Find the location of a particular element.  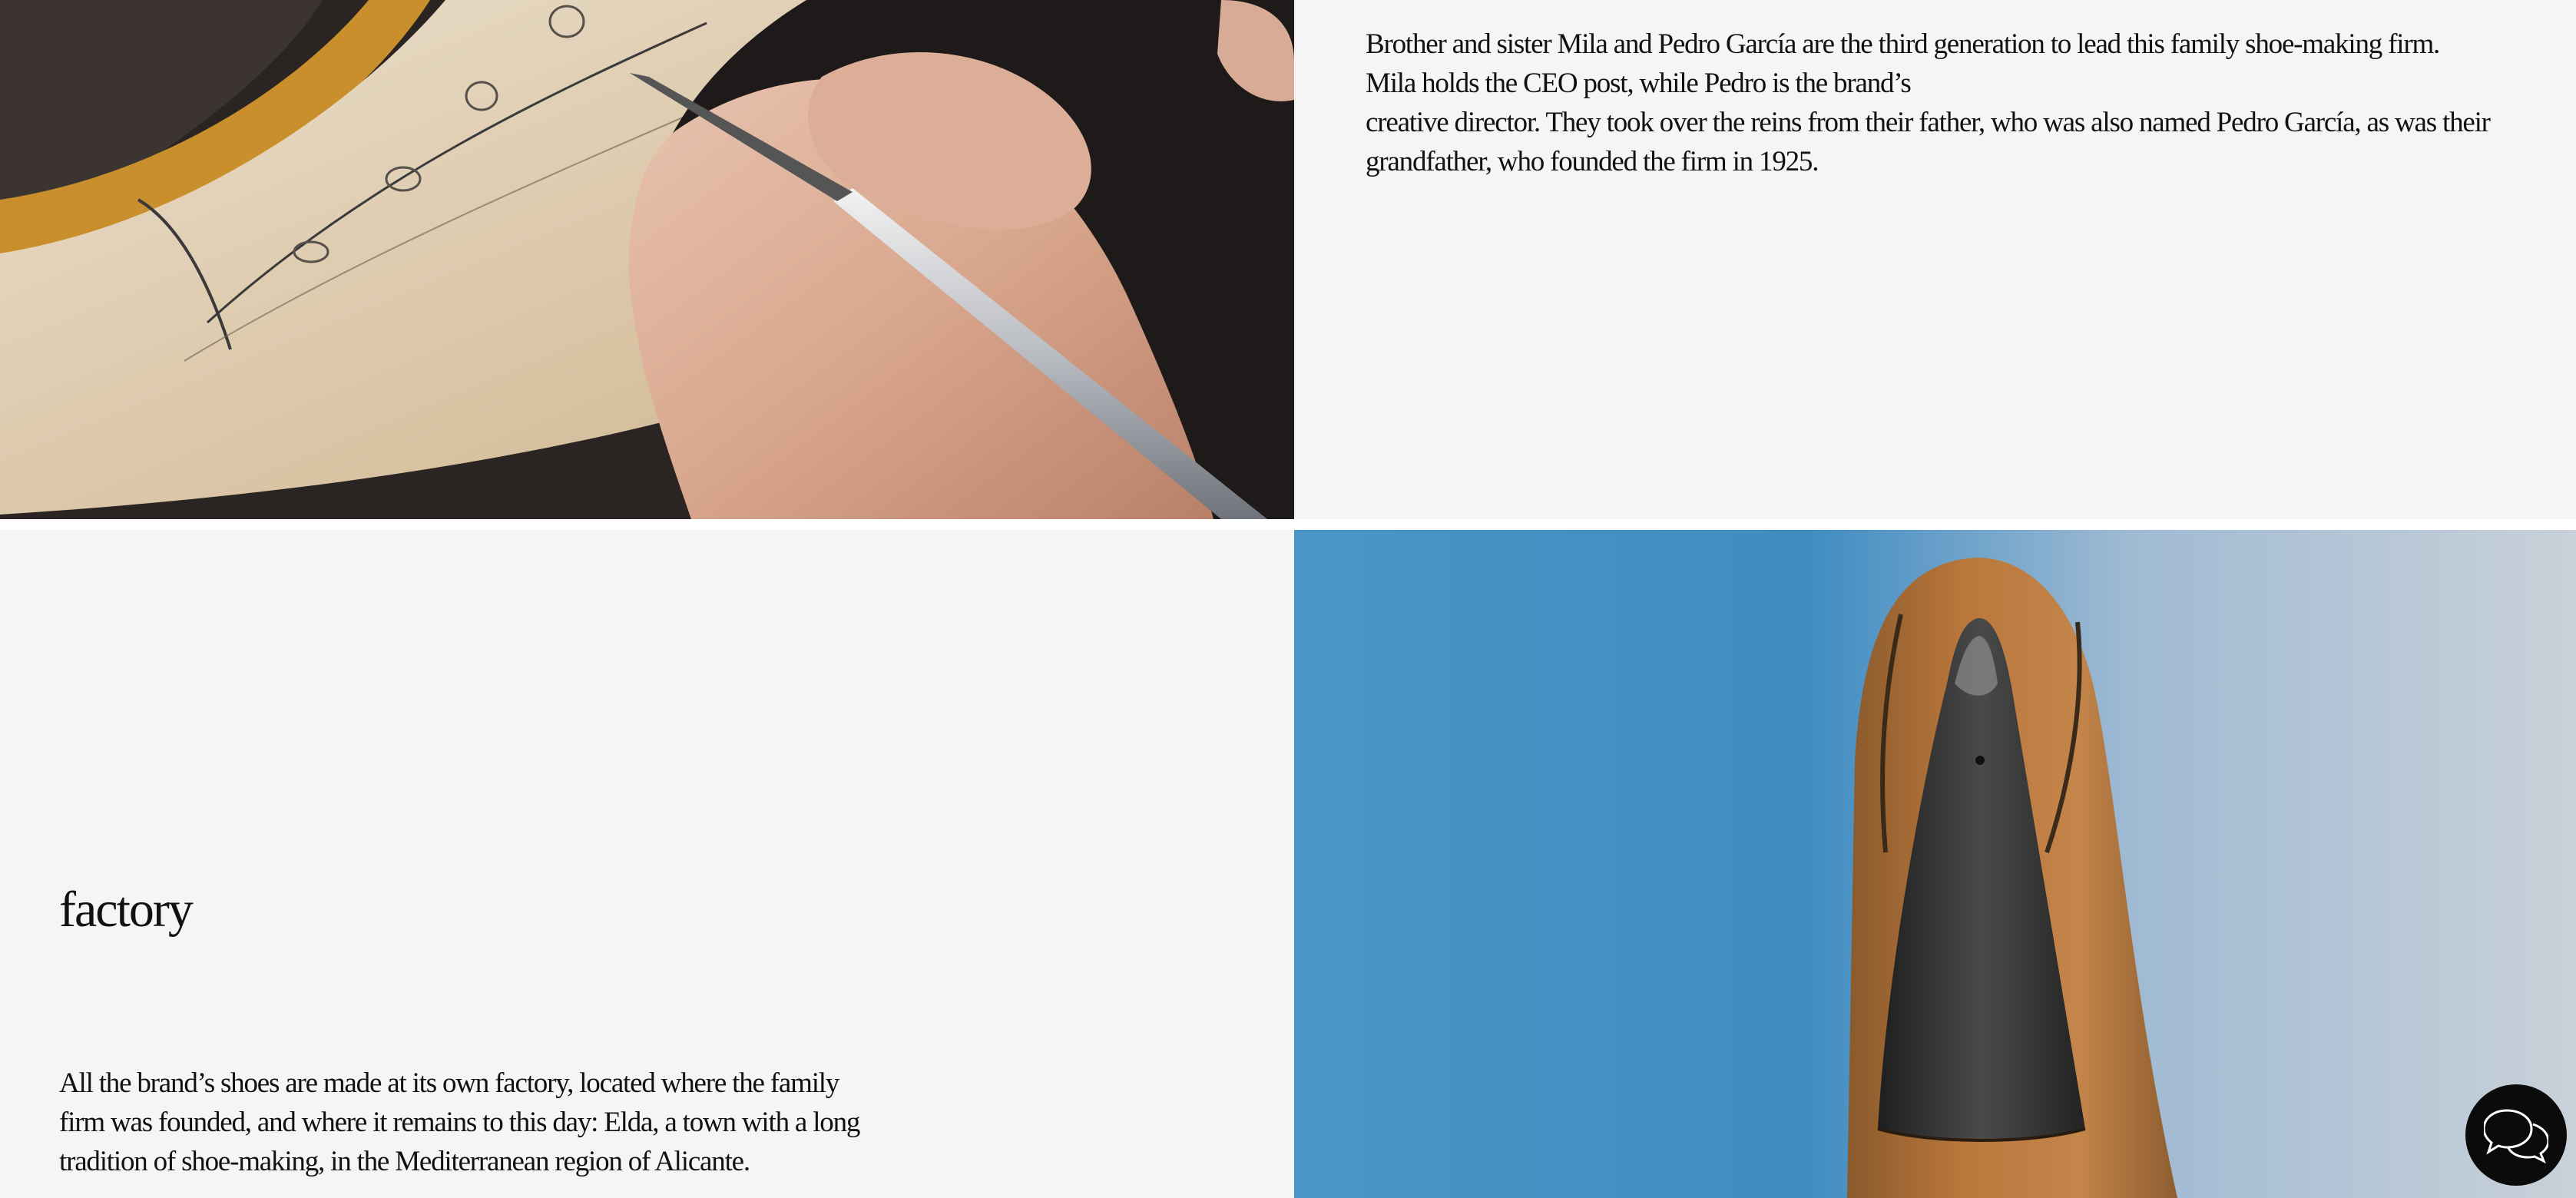

chat-button is located at coordinates (2516, 1135).